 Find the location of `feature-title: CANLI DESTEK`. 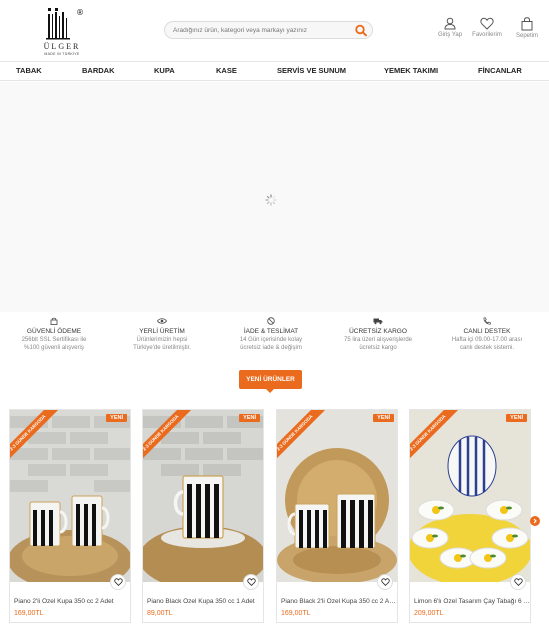

feature-title: CANLI DESTEK is located at coordinates (487, 331).